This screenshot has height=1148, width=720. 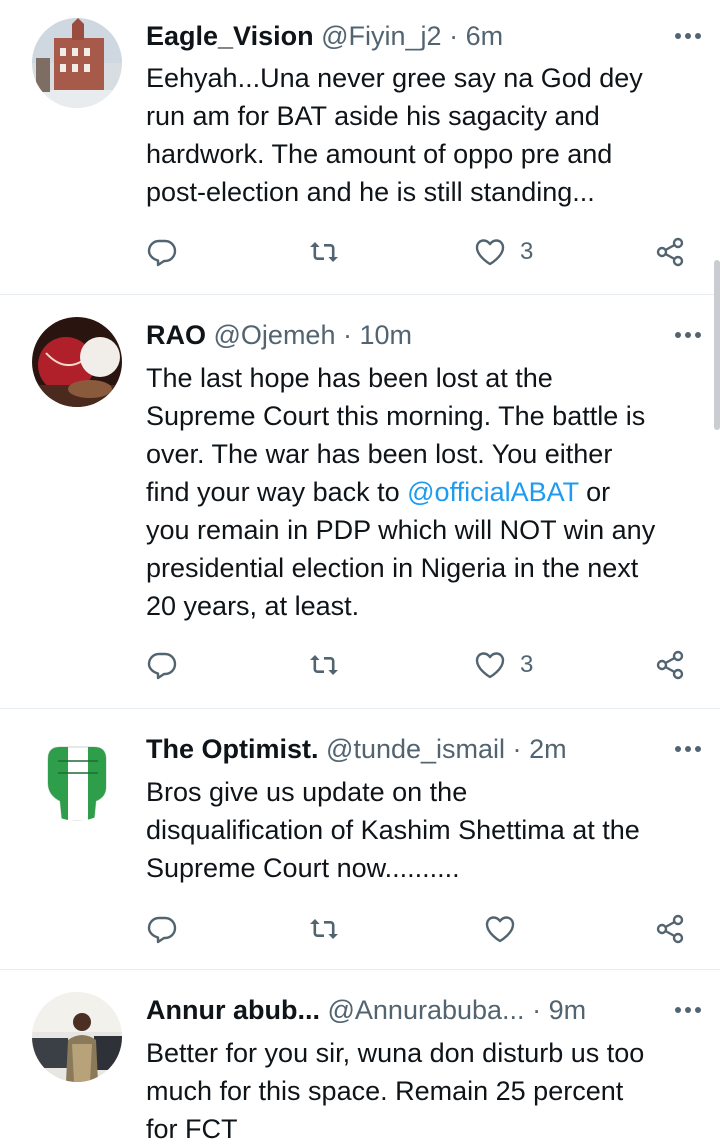 I want to click on timestamp: 9m, so click(x=568, y=1010).